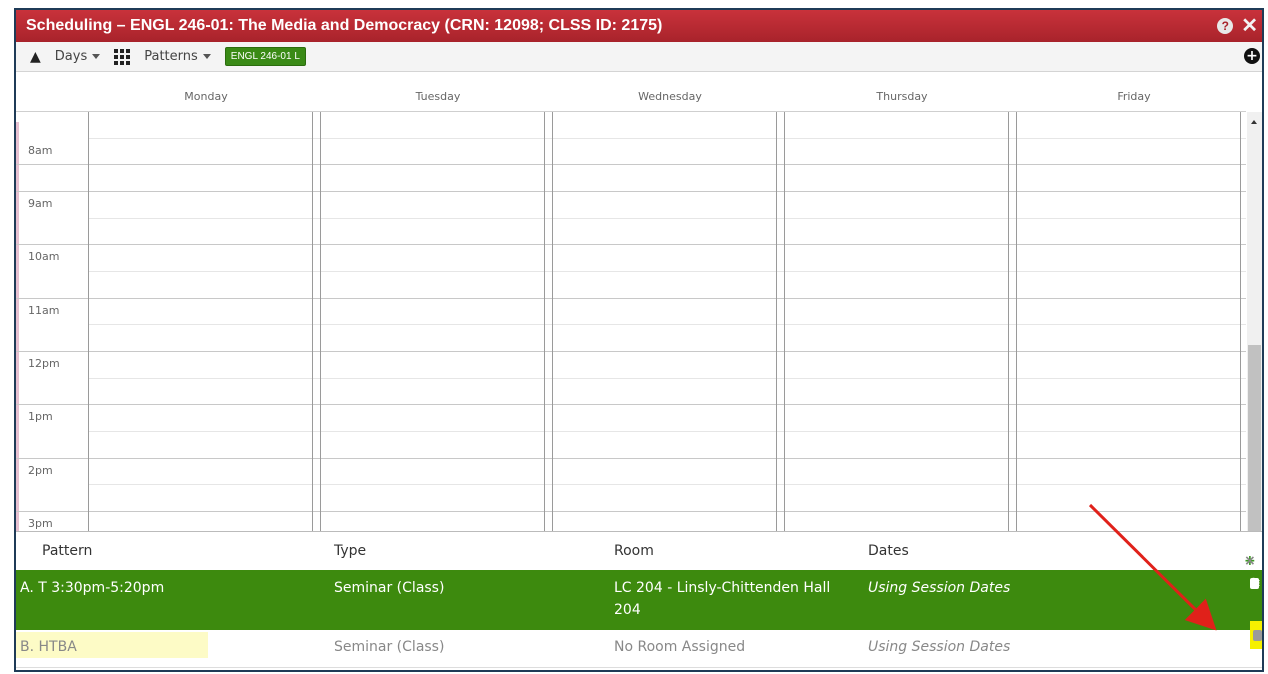 This screenshot has height=674, width=1268. I want to click on patterns-label: Patterns, so click(171, 56).